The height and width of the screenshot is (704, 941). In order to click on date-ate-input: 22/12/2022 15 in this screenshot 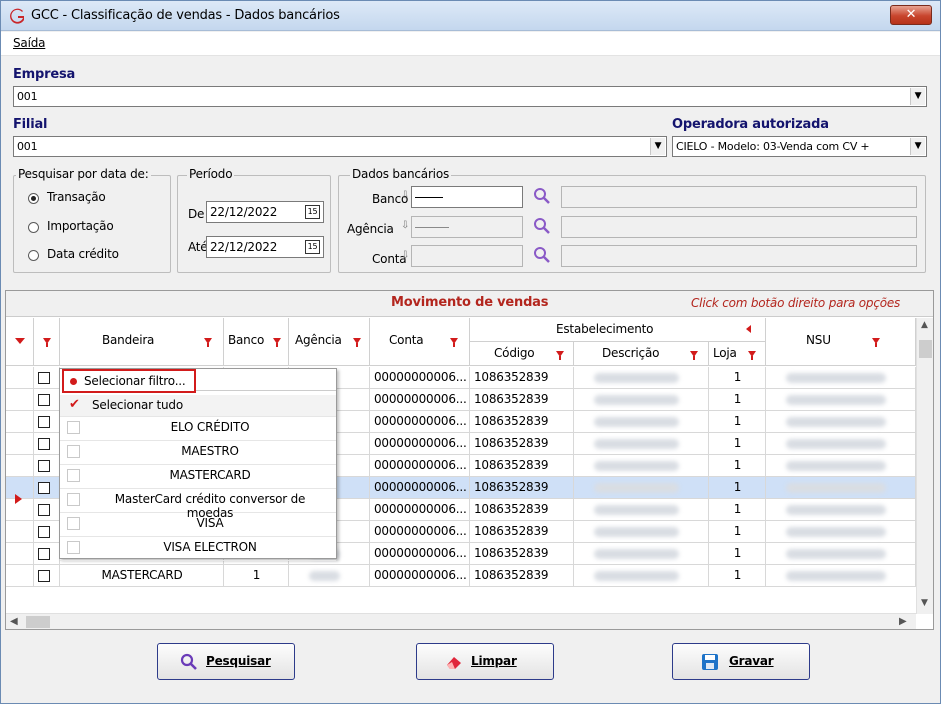, I will do `click(265, 247)`.